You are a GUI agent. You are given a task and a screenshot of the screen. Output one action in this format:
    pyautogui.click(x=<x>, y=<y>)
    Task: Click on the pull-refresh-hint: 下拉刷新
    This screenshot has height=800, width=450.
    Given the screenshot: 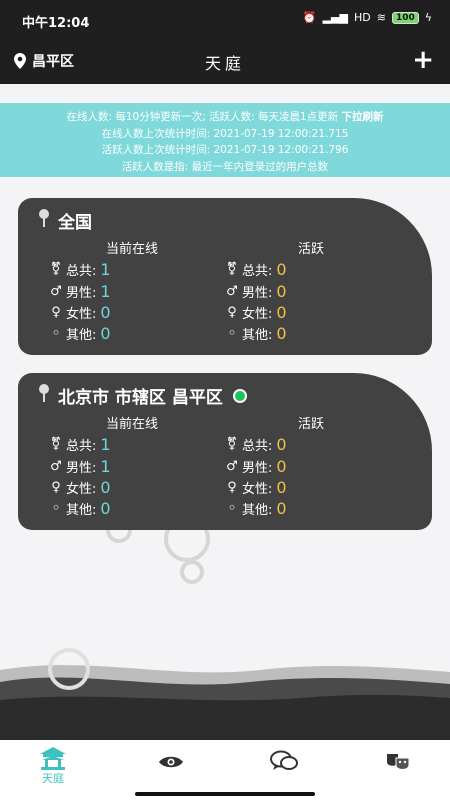 What is the action you would take?
    pyautogui.click(x=363, y=117)
    